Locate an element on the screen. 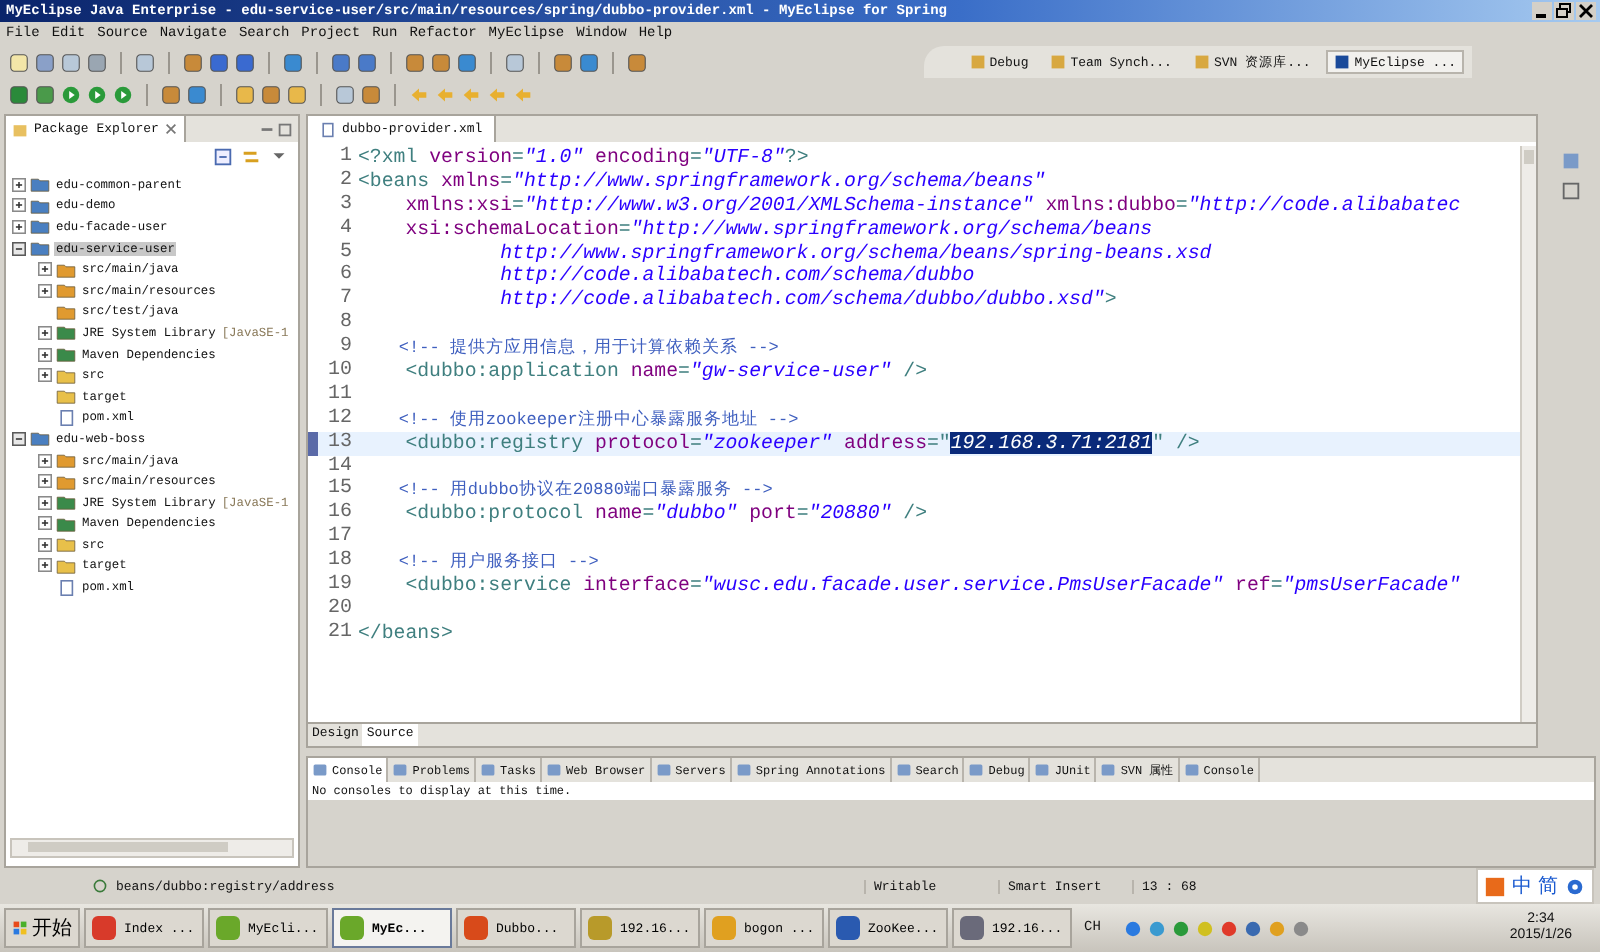 The height and width of the screenshot is (952, 1600). line-number: 21 is located at coordinates (339, 633).